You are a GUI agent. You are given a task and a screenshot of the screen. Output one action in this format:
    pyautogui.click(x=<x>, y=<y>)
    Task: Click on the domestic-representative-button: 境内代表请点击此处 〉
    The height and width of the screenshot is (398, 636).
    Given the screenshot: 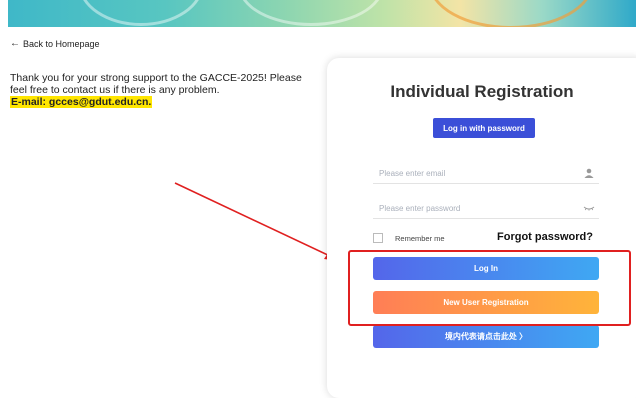 What is the action you would take?
    pyautogui.click(x=486, y=336)
    